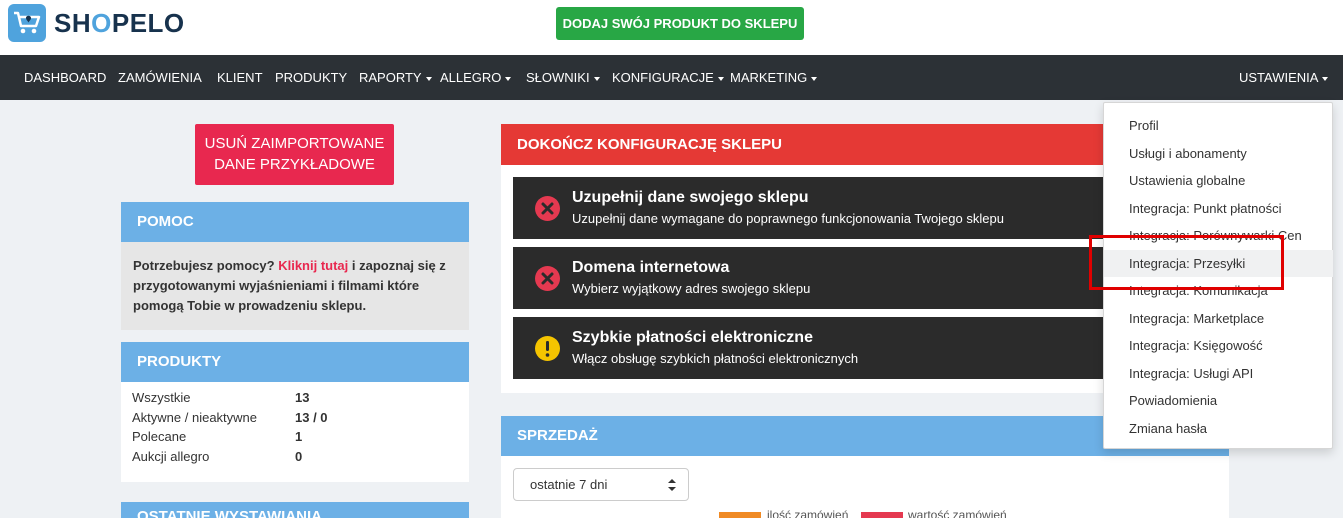  What do you see at coordinates (1218, 209) in the screenshot?
I see `menu-item-payments: Integracja: Punkt płatności` at bounding box center [1218, 209].